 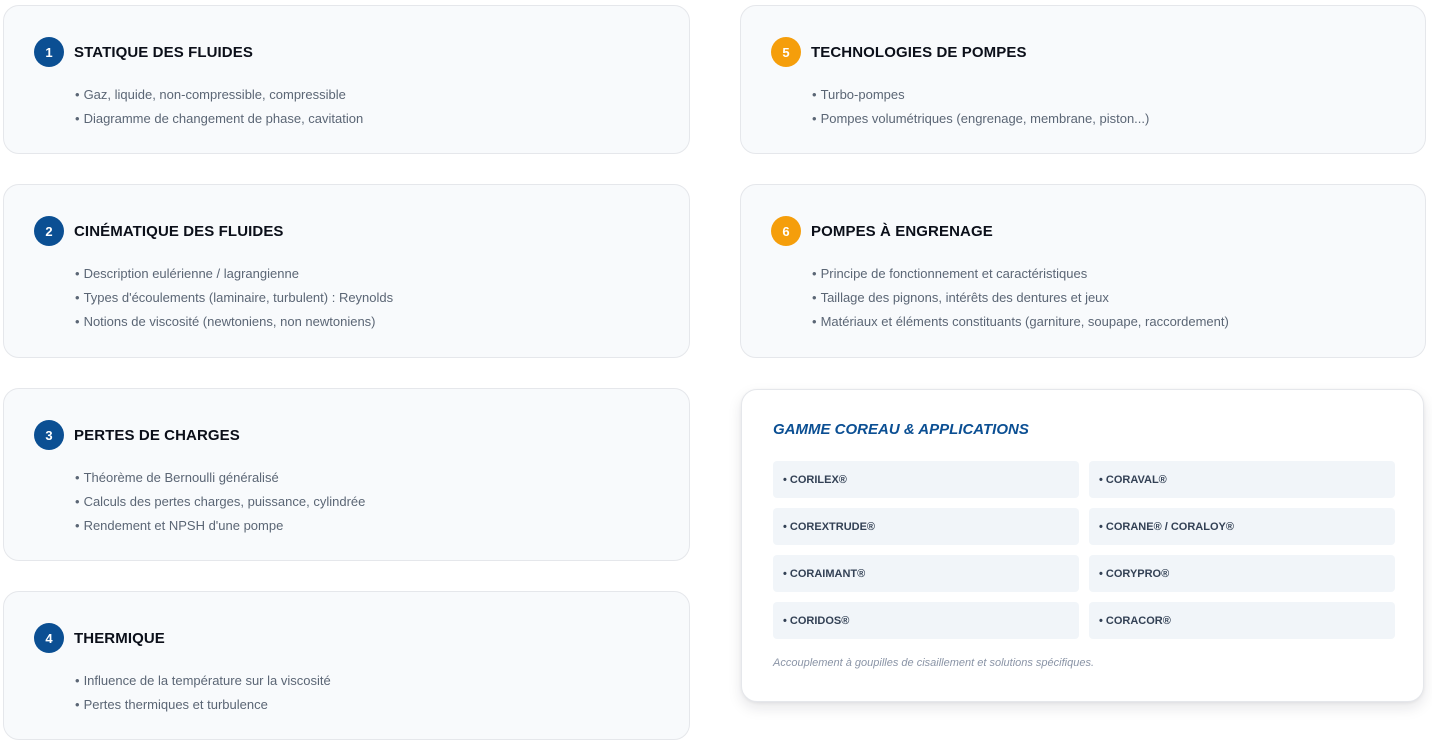 I want to click on module-number-badge: 5, so click(x=786, y=52).